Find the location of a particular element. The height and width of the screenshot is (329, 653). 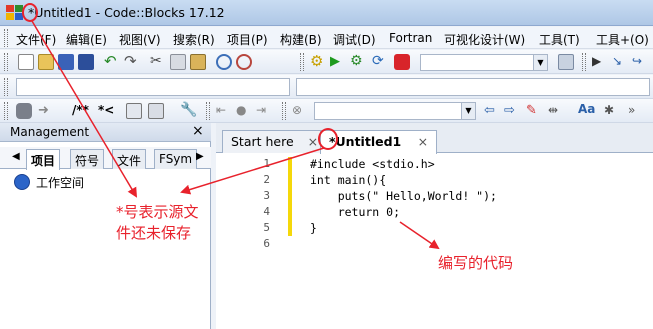

tab-projects: 项目 is located at coordinates (43, 159).